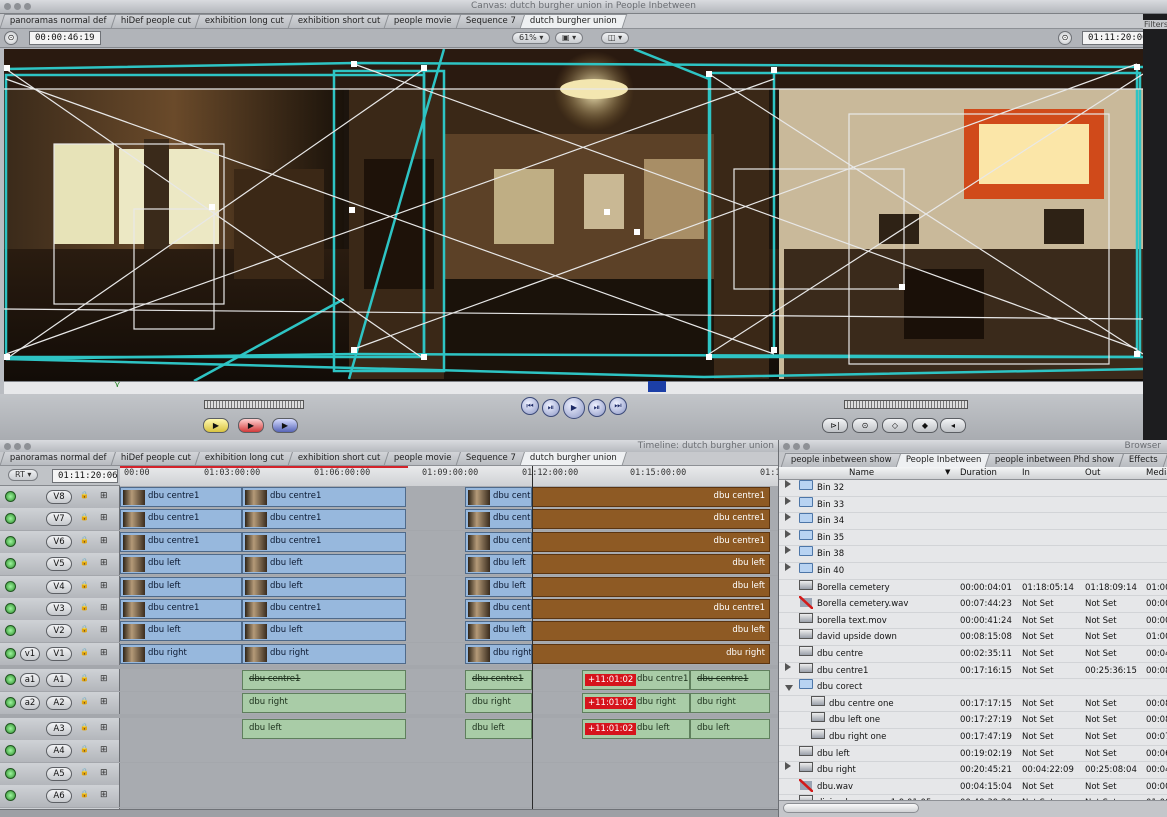  Describe the element at coordinates (59, 564) in the screenshot. I see `destination-patch: V5` at that location.